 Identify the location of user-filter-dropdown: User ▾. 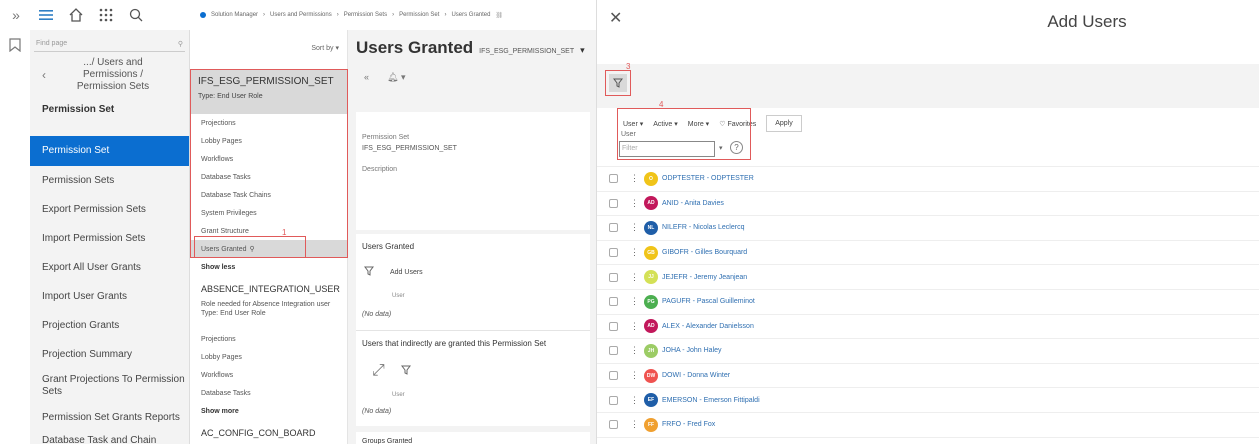
(633, 124).